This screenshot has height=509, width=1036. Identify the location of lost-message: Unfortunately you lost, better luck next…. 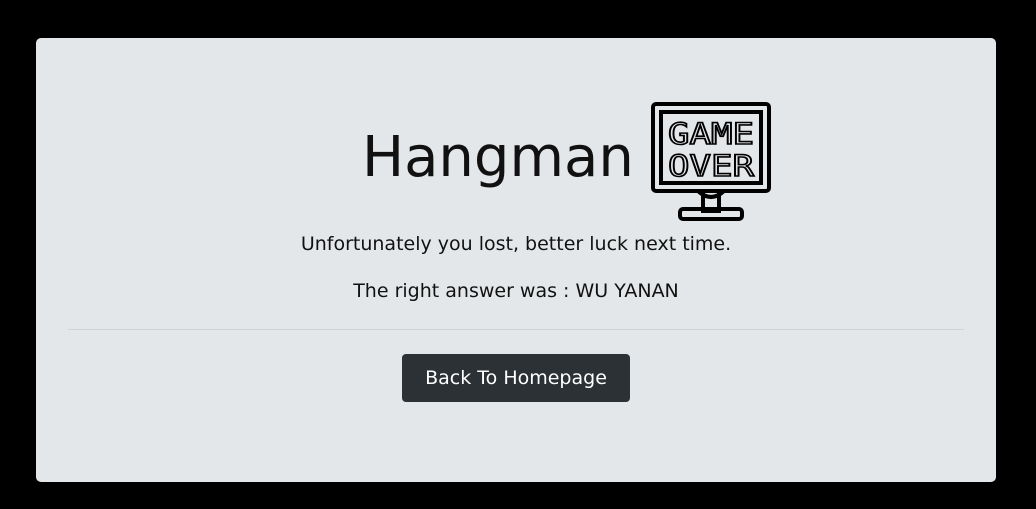
(516, 244).